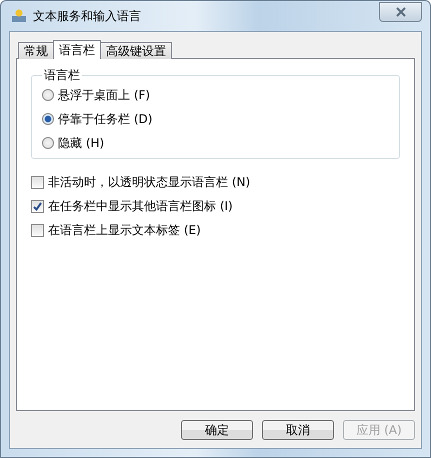 The height and width of the screenshot is (458, 431). Describe the element at coordinates (136, 50) in the screenshot. I see `tab: 高级键设置` at that location.